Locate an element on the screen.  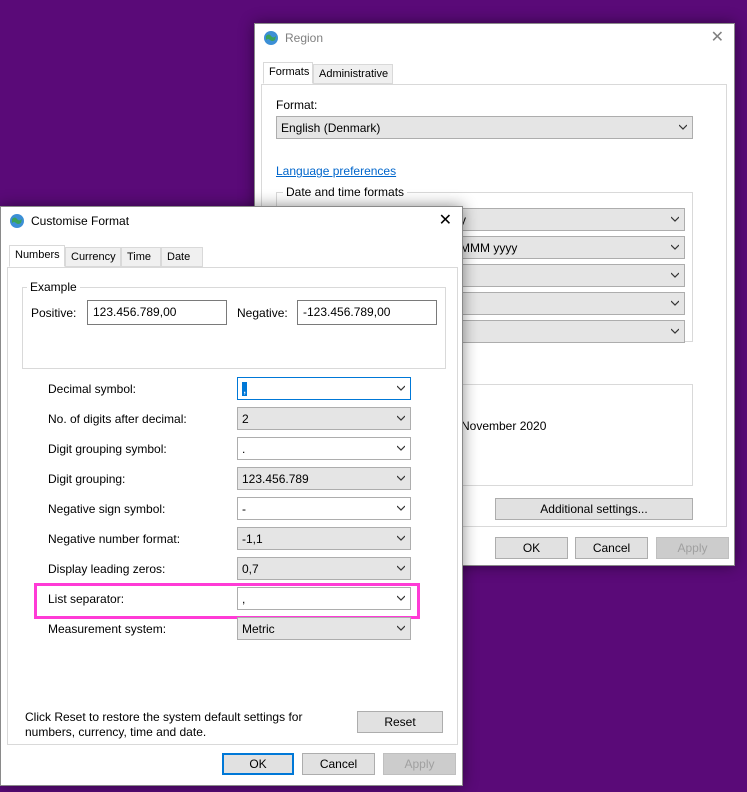
region-cancel-button: Cancel is located at coordinates (611, 548).